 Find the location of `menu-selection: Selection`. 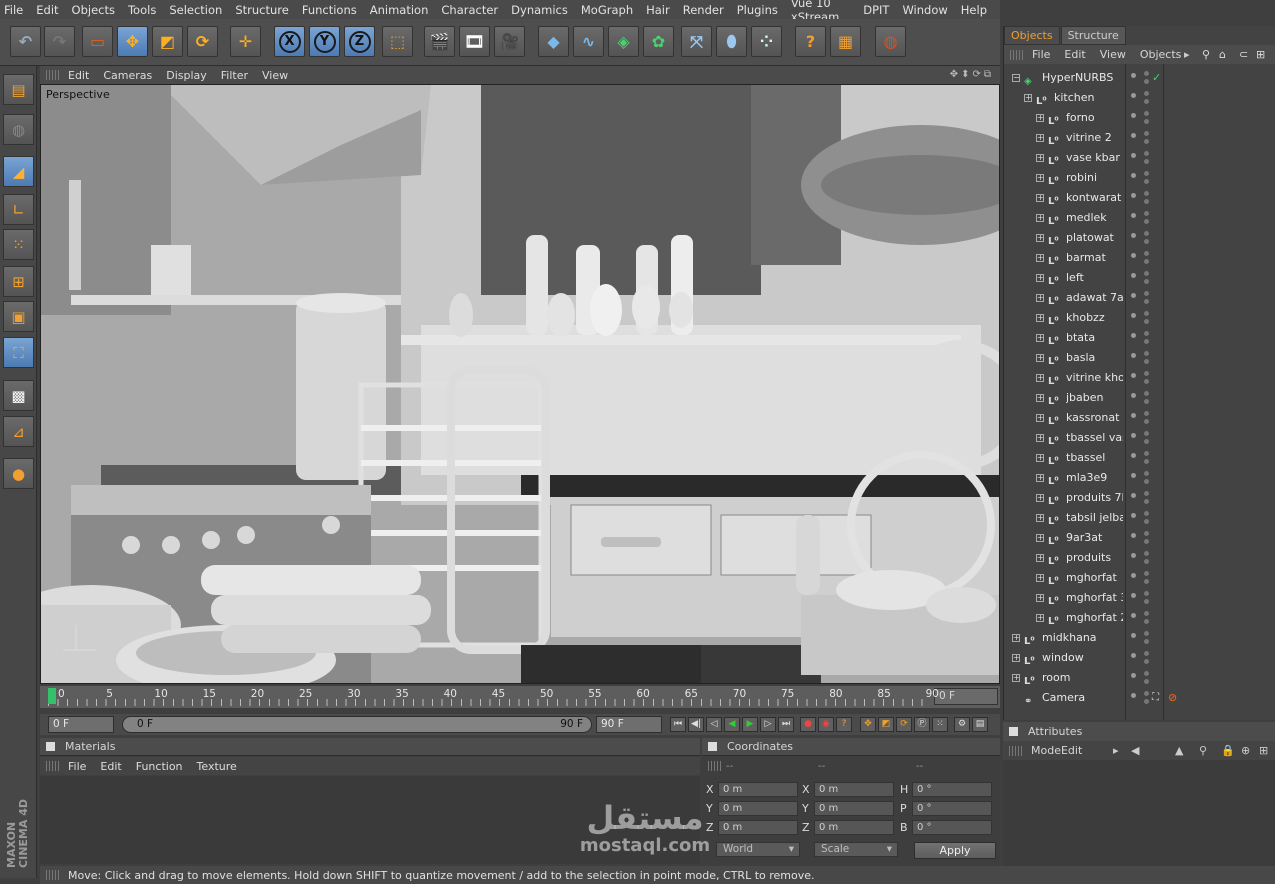

menu-selection: Selection is located at coordinates (195, 10).